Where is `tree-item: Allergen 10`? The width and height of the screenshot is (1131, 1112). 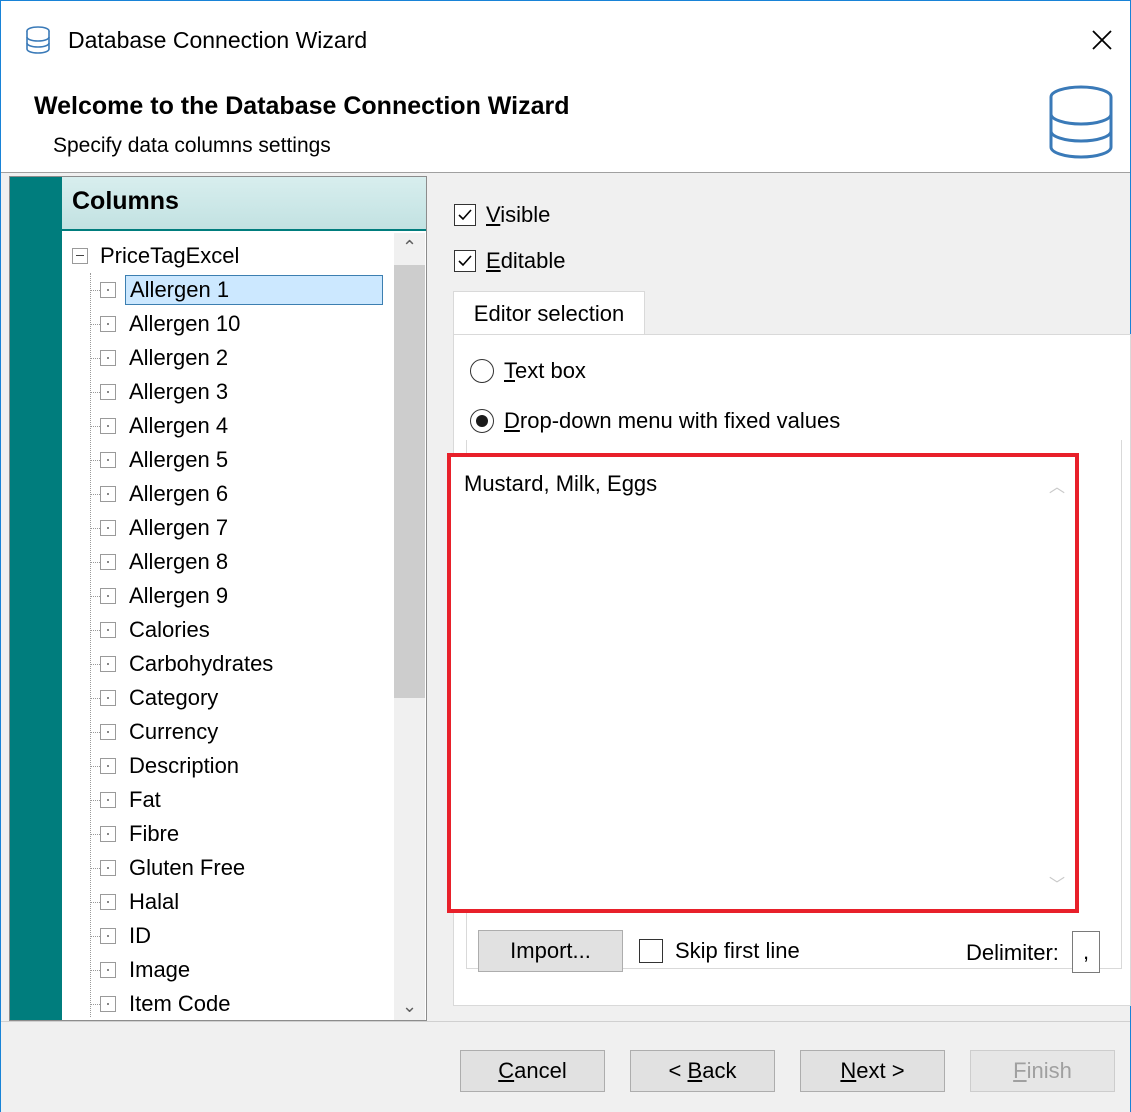
tree-item: Allergen 10 is located at coordinates (167, 324).